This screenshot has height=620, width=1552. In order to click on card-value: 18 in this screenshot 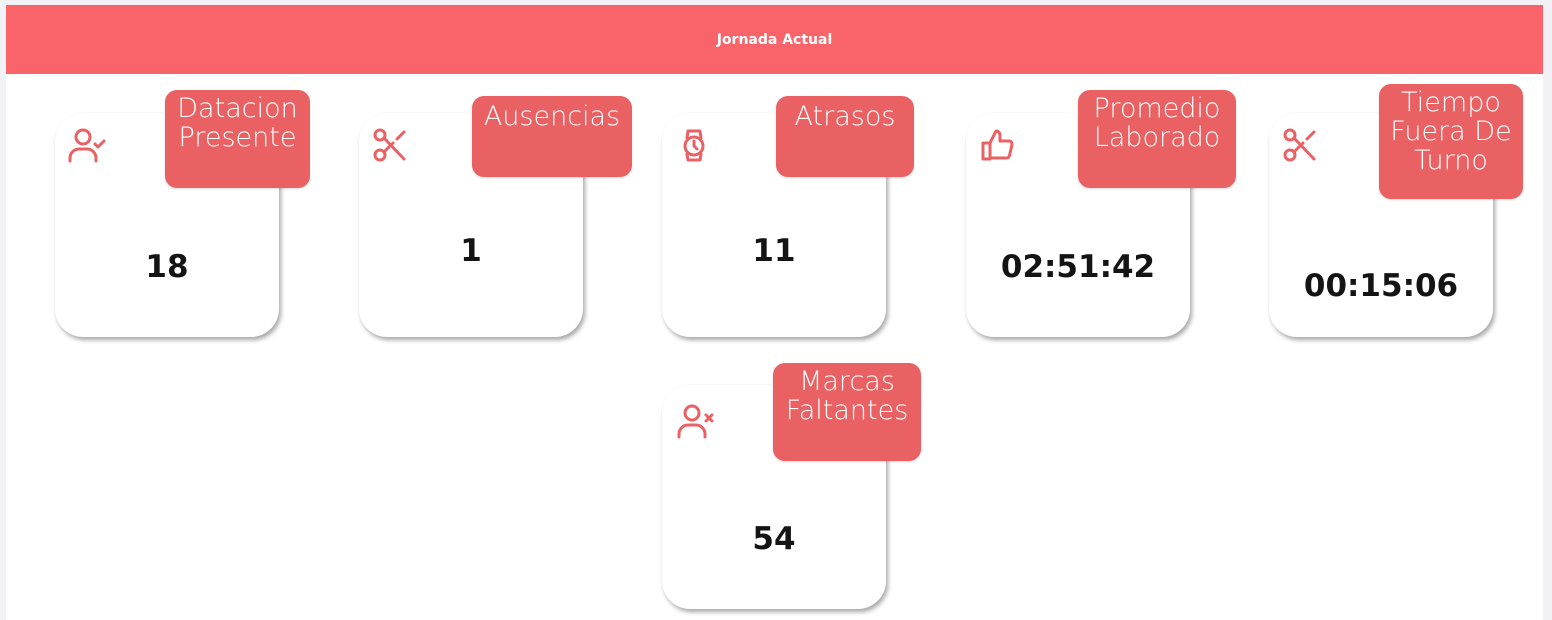, I will do `click(167, 267)`.